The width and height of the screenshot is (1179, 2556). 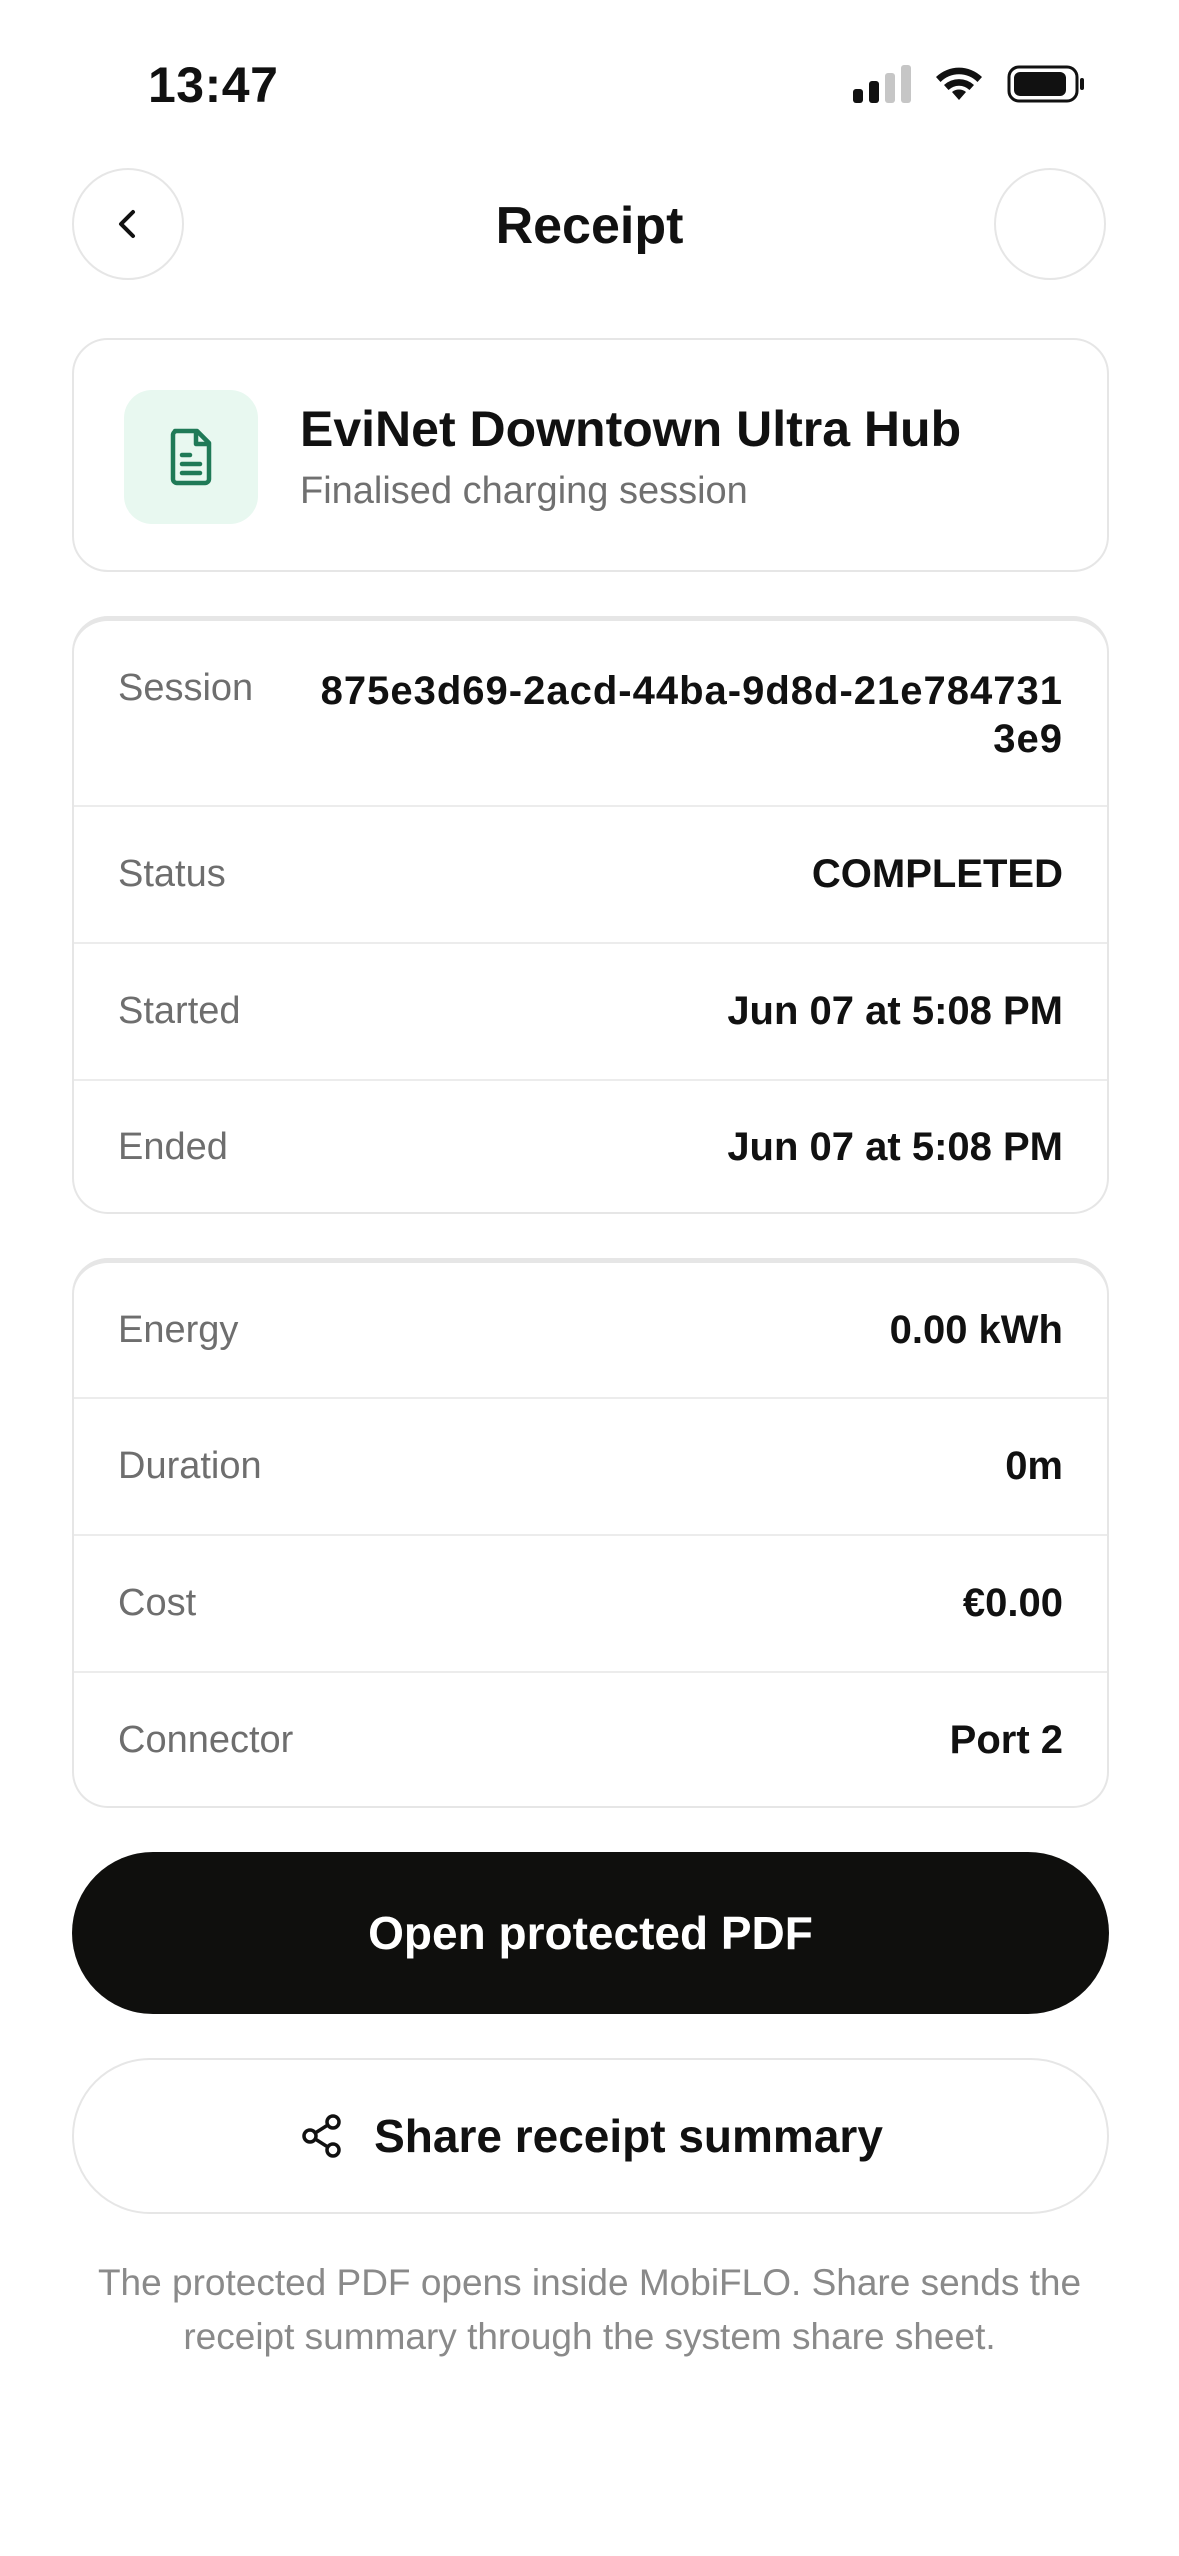 What do you see at coordinates (213, 85) in the screenshot?
I see `status-bar-time: 13:47` at bounding box center [213, 85].